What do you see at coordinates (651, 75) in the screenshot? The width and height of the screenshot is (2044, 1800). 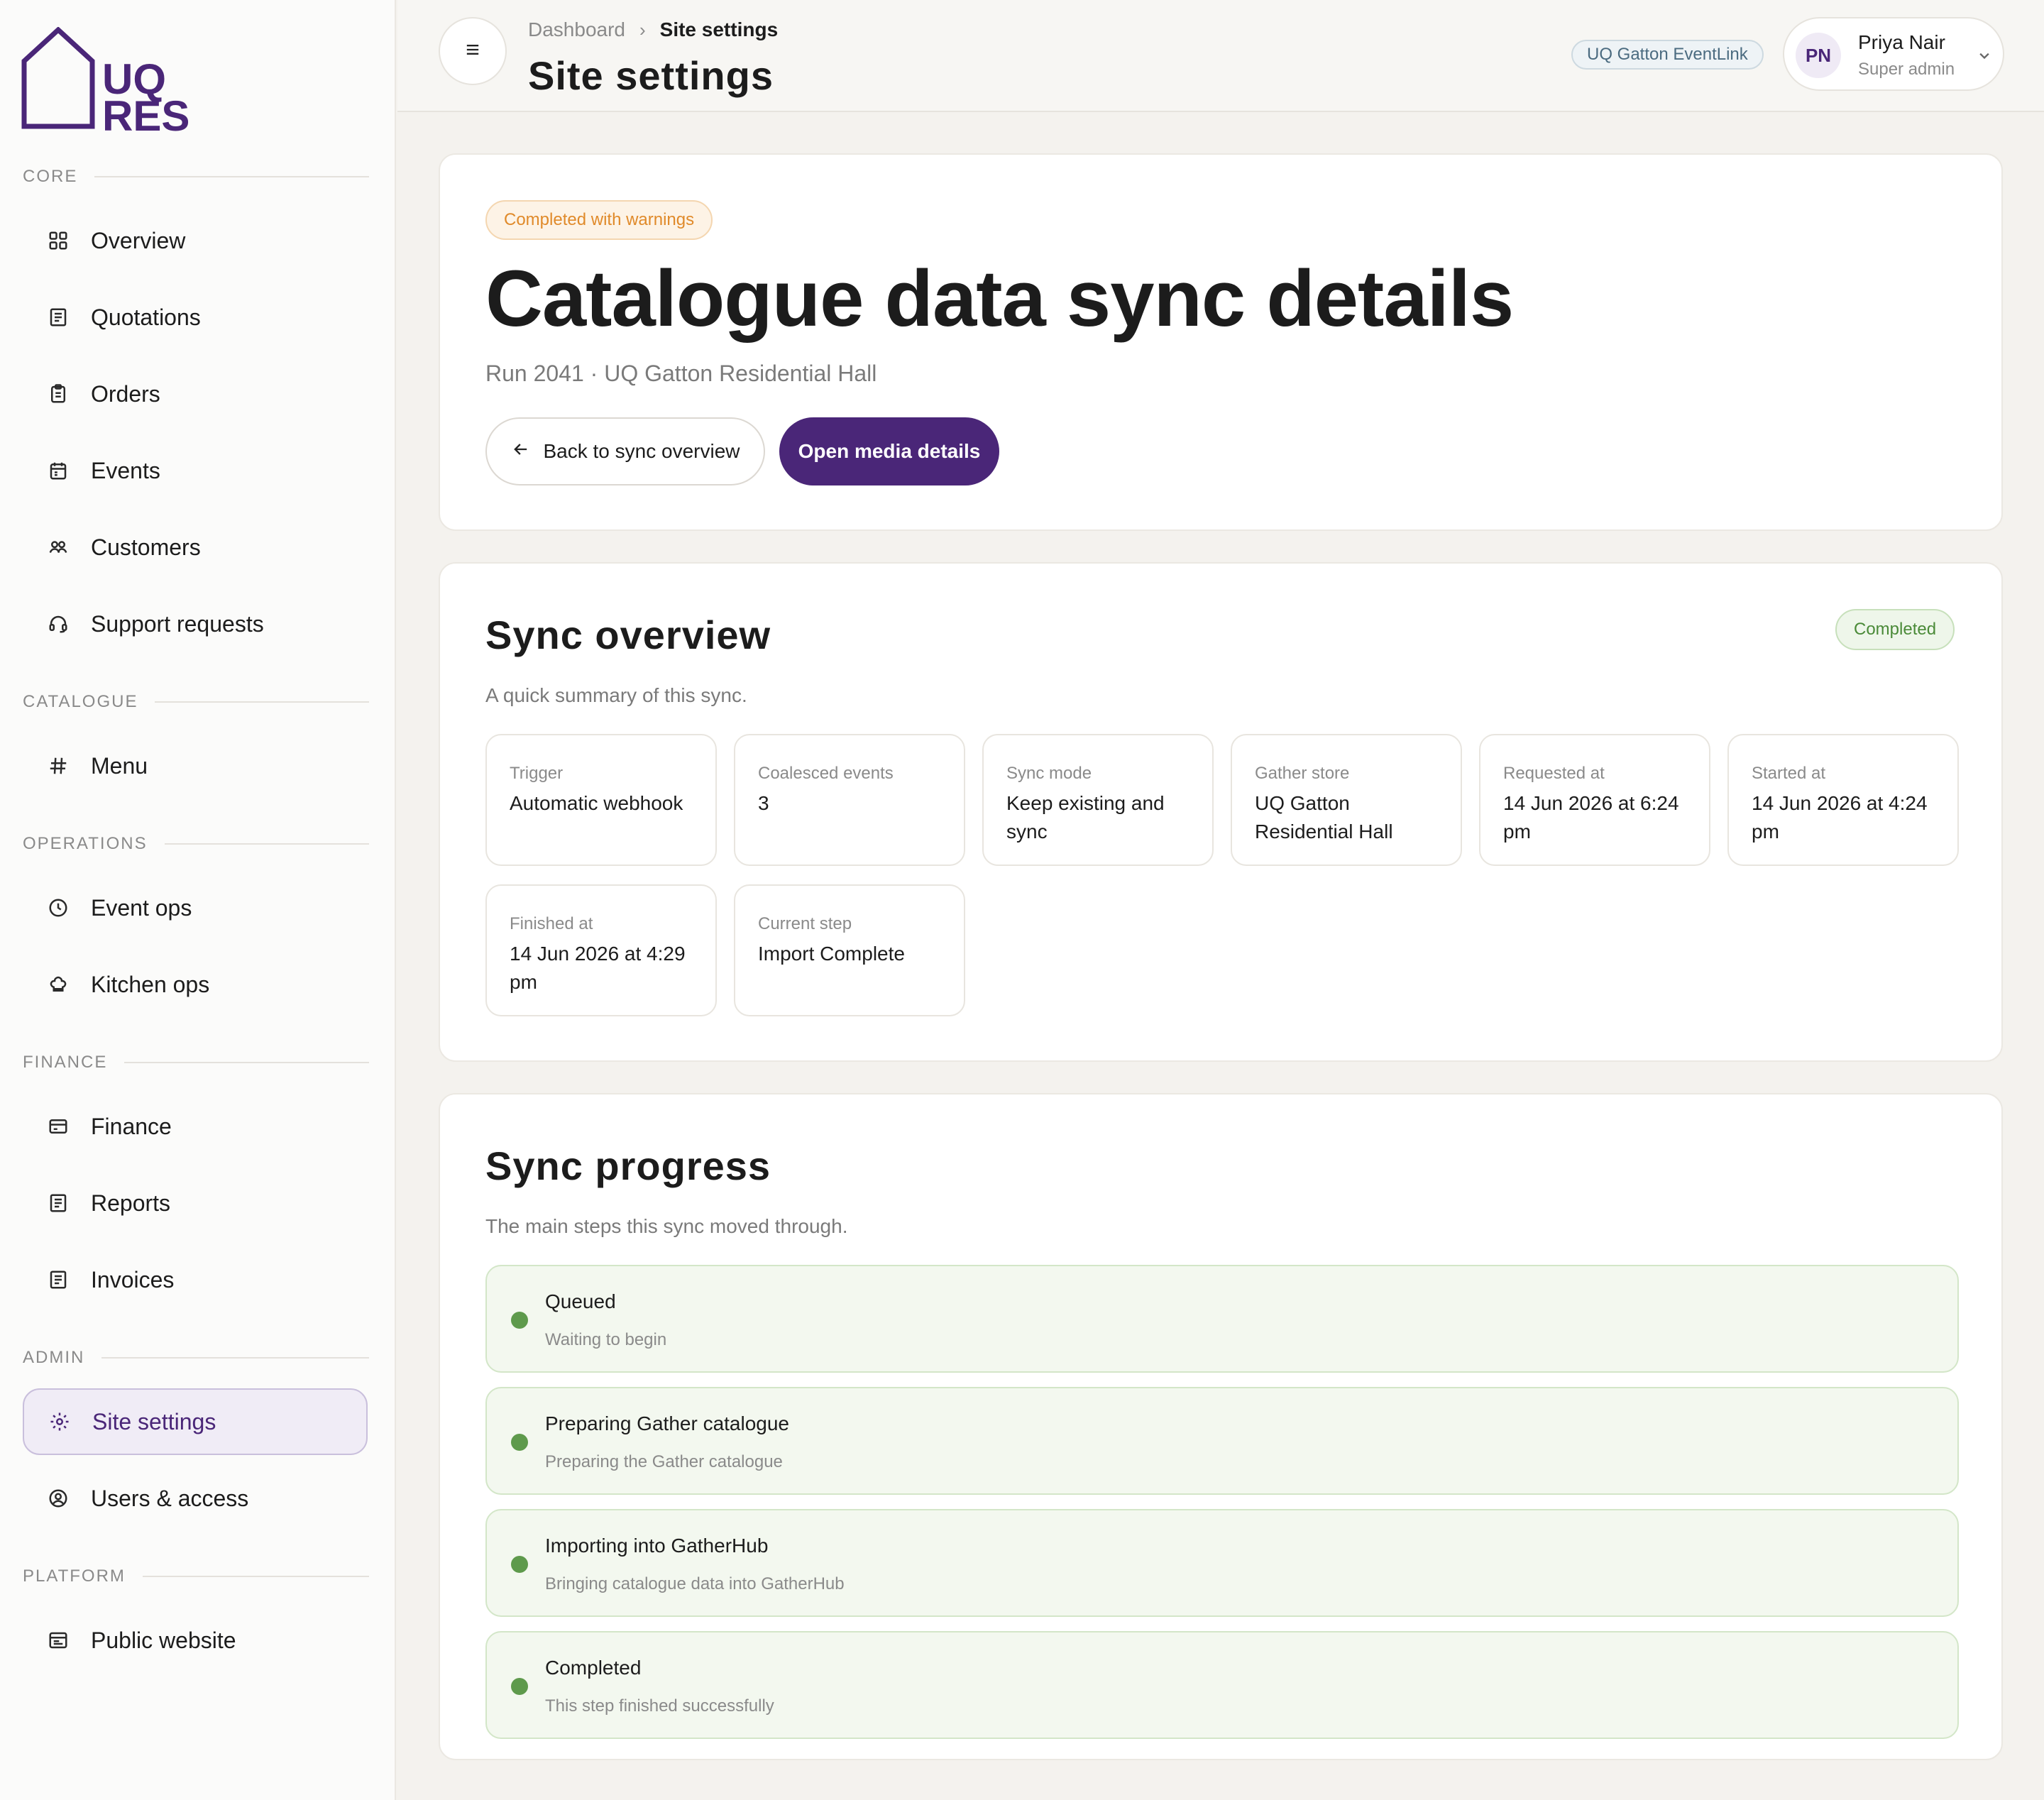 I see `page-title: Site settings` at bounding box center [651, 75].